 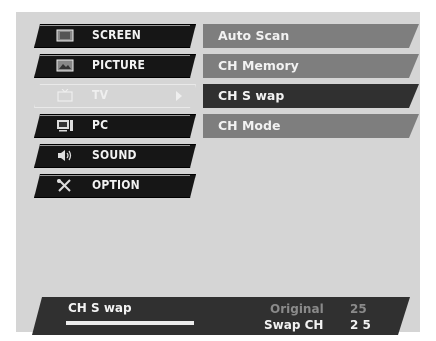 I want to click on original-value: 25, so click(x=358, y=309).